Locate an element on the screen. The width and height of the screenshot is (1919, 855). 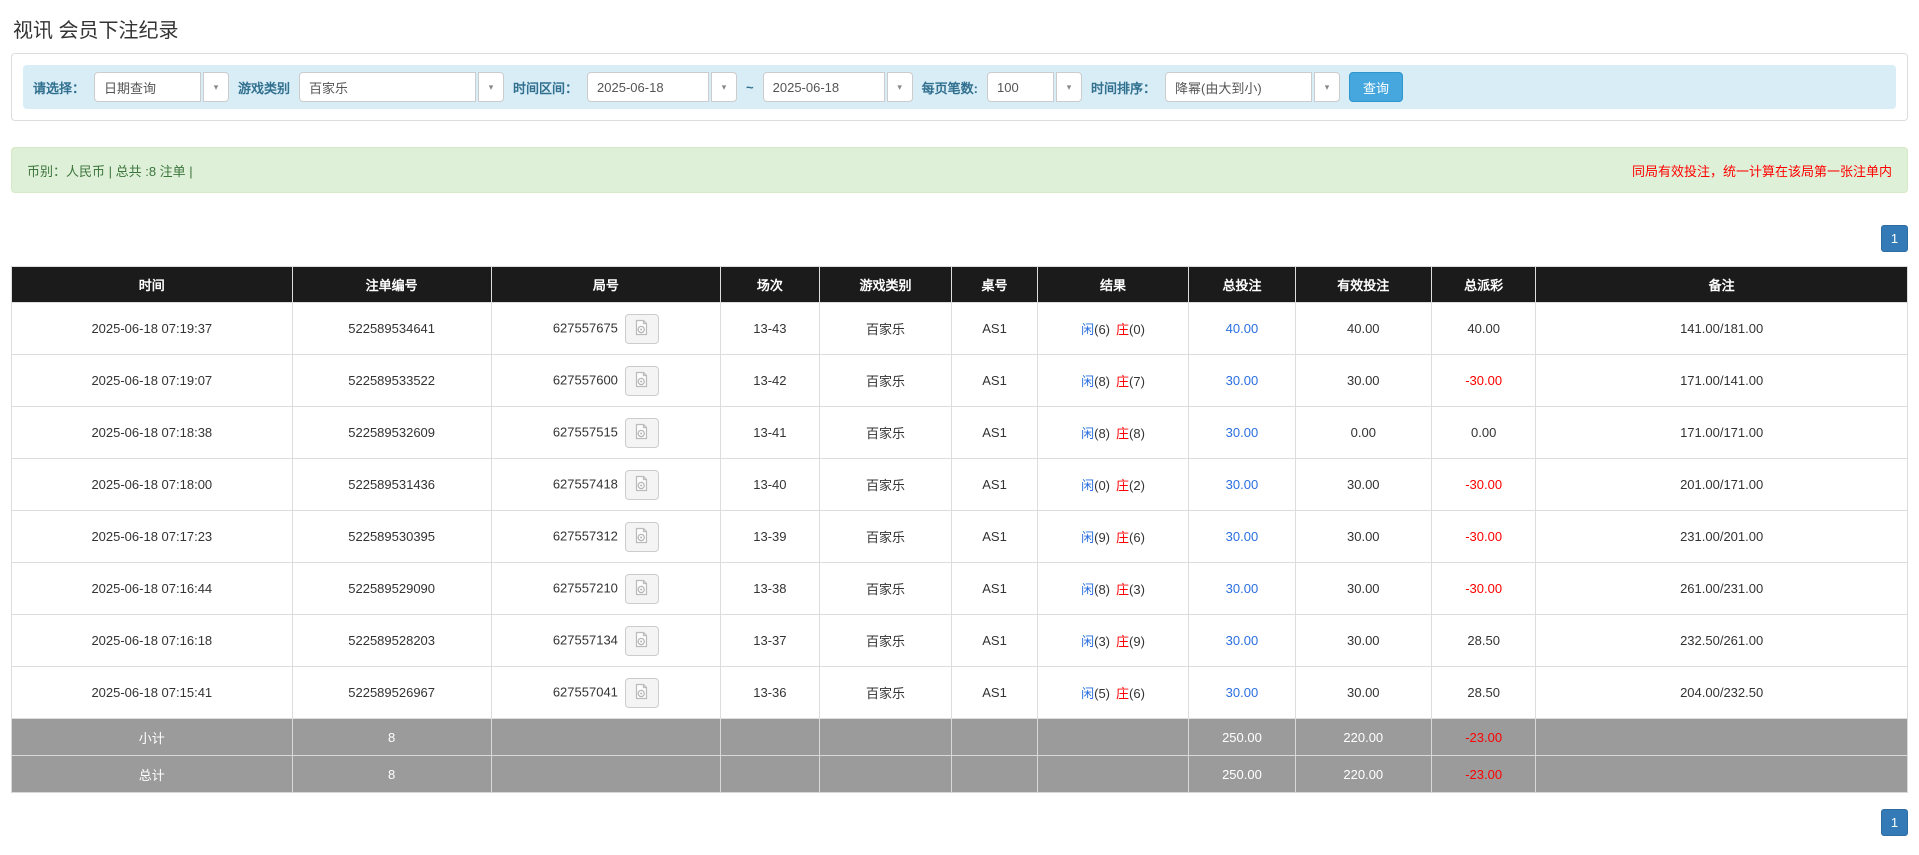
header-time: 时间 is located at coordinates (152, 284).